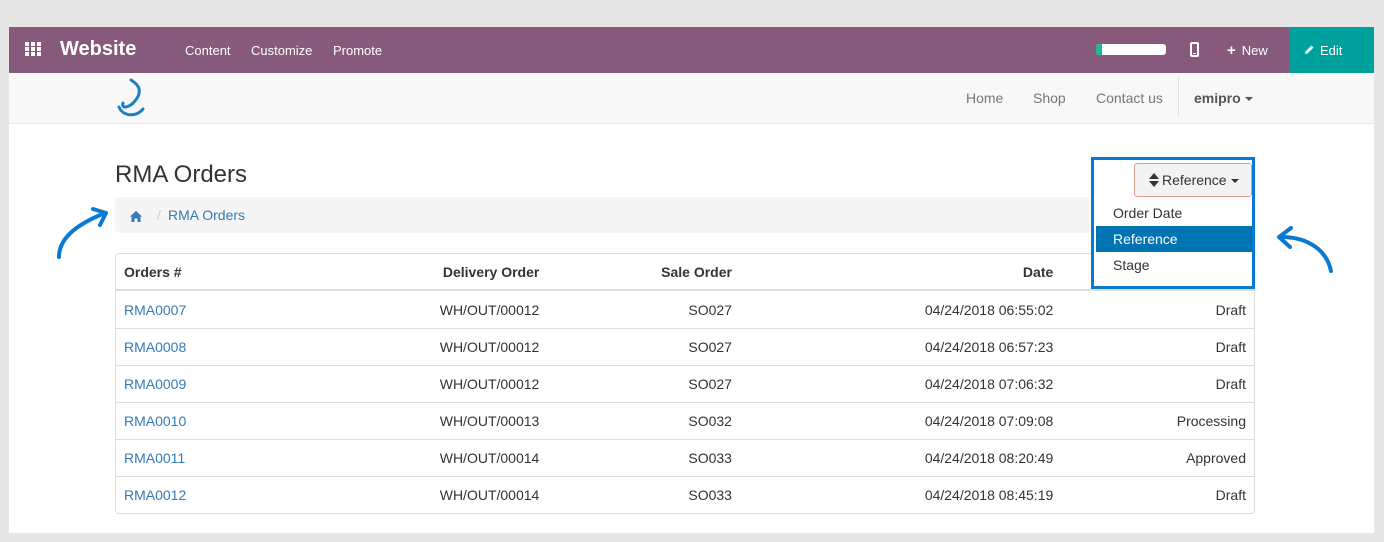 The image size is (1384, 542). I want to click on sort-option-order-date: Order Date, so click(1174, 213).